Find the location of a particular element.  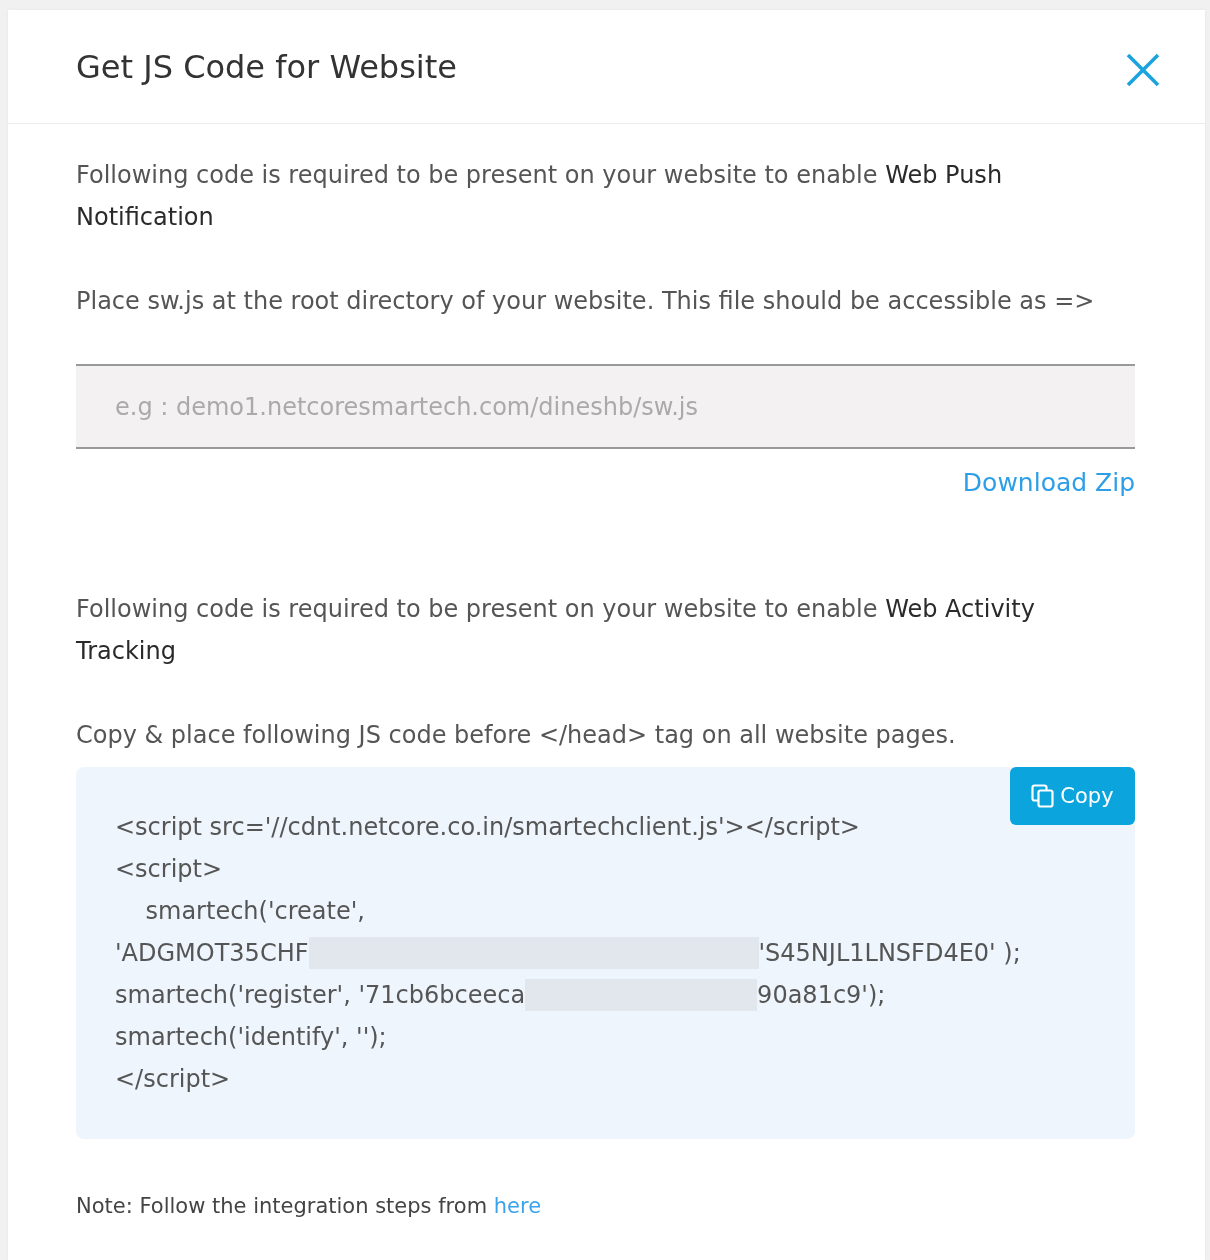

copy-icon is located at coordinates (1043, 796).